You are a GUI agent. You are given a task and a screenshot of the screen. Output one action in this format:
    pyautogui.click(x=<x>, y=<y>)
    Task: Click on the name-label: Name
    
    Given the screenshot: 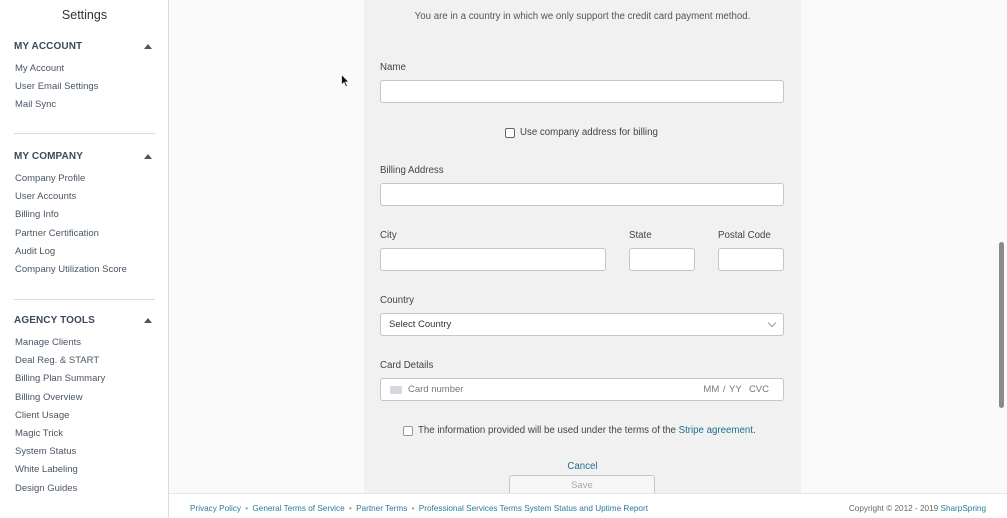 What is the action you would take?
    pyautogui.click(x=393, y=67)
    